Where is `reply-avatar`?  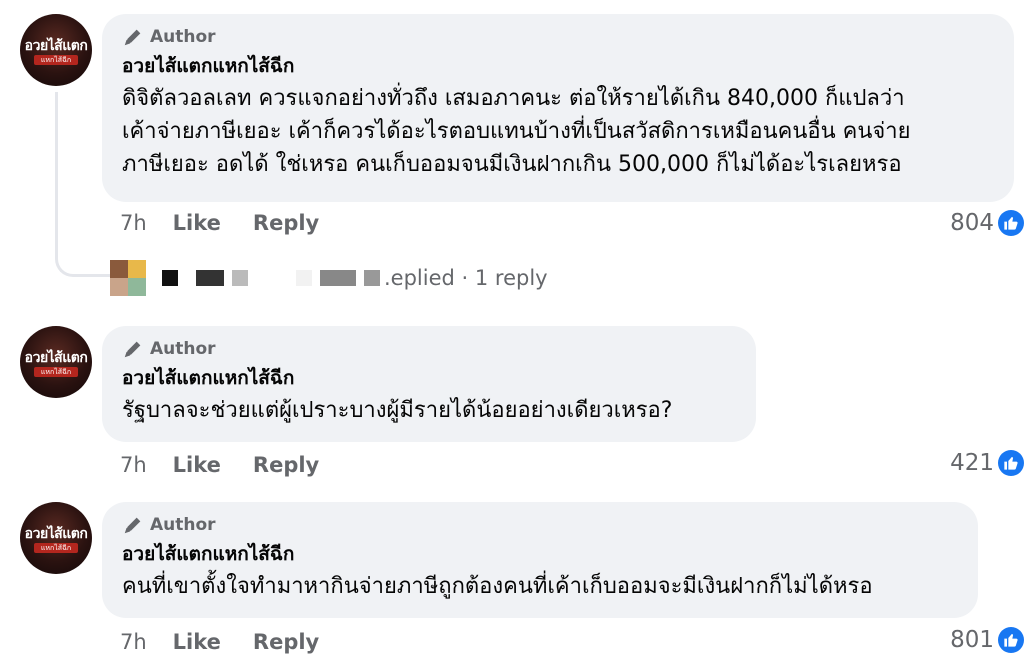
reply-avatar is located at coordinates (128, 278).